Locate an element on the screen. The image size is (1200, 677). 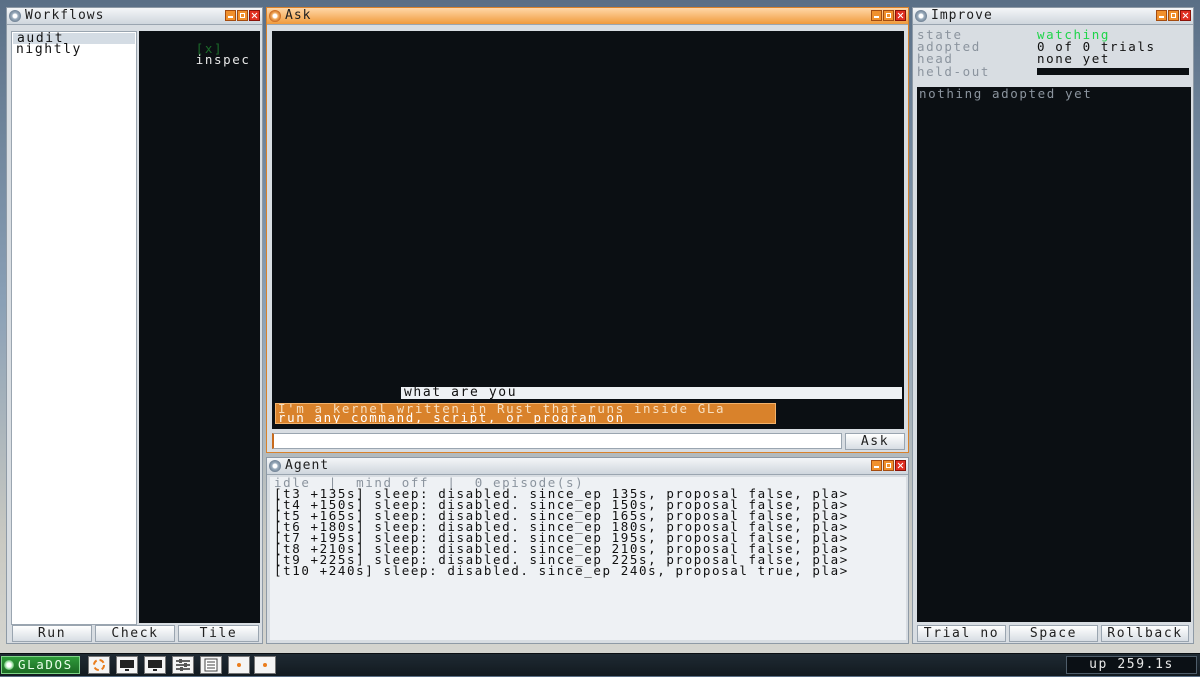
workflows-titlebar: Workflows is located at coordinates (134, 16).